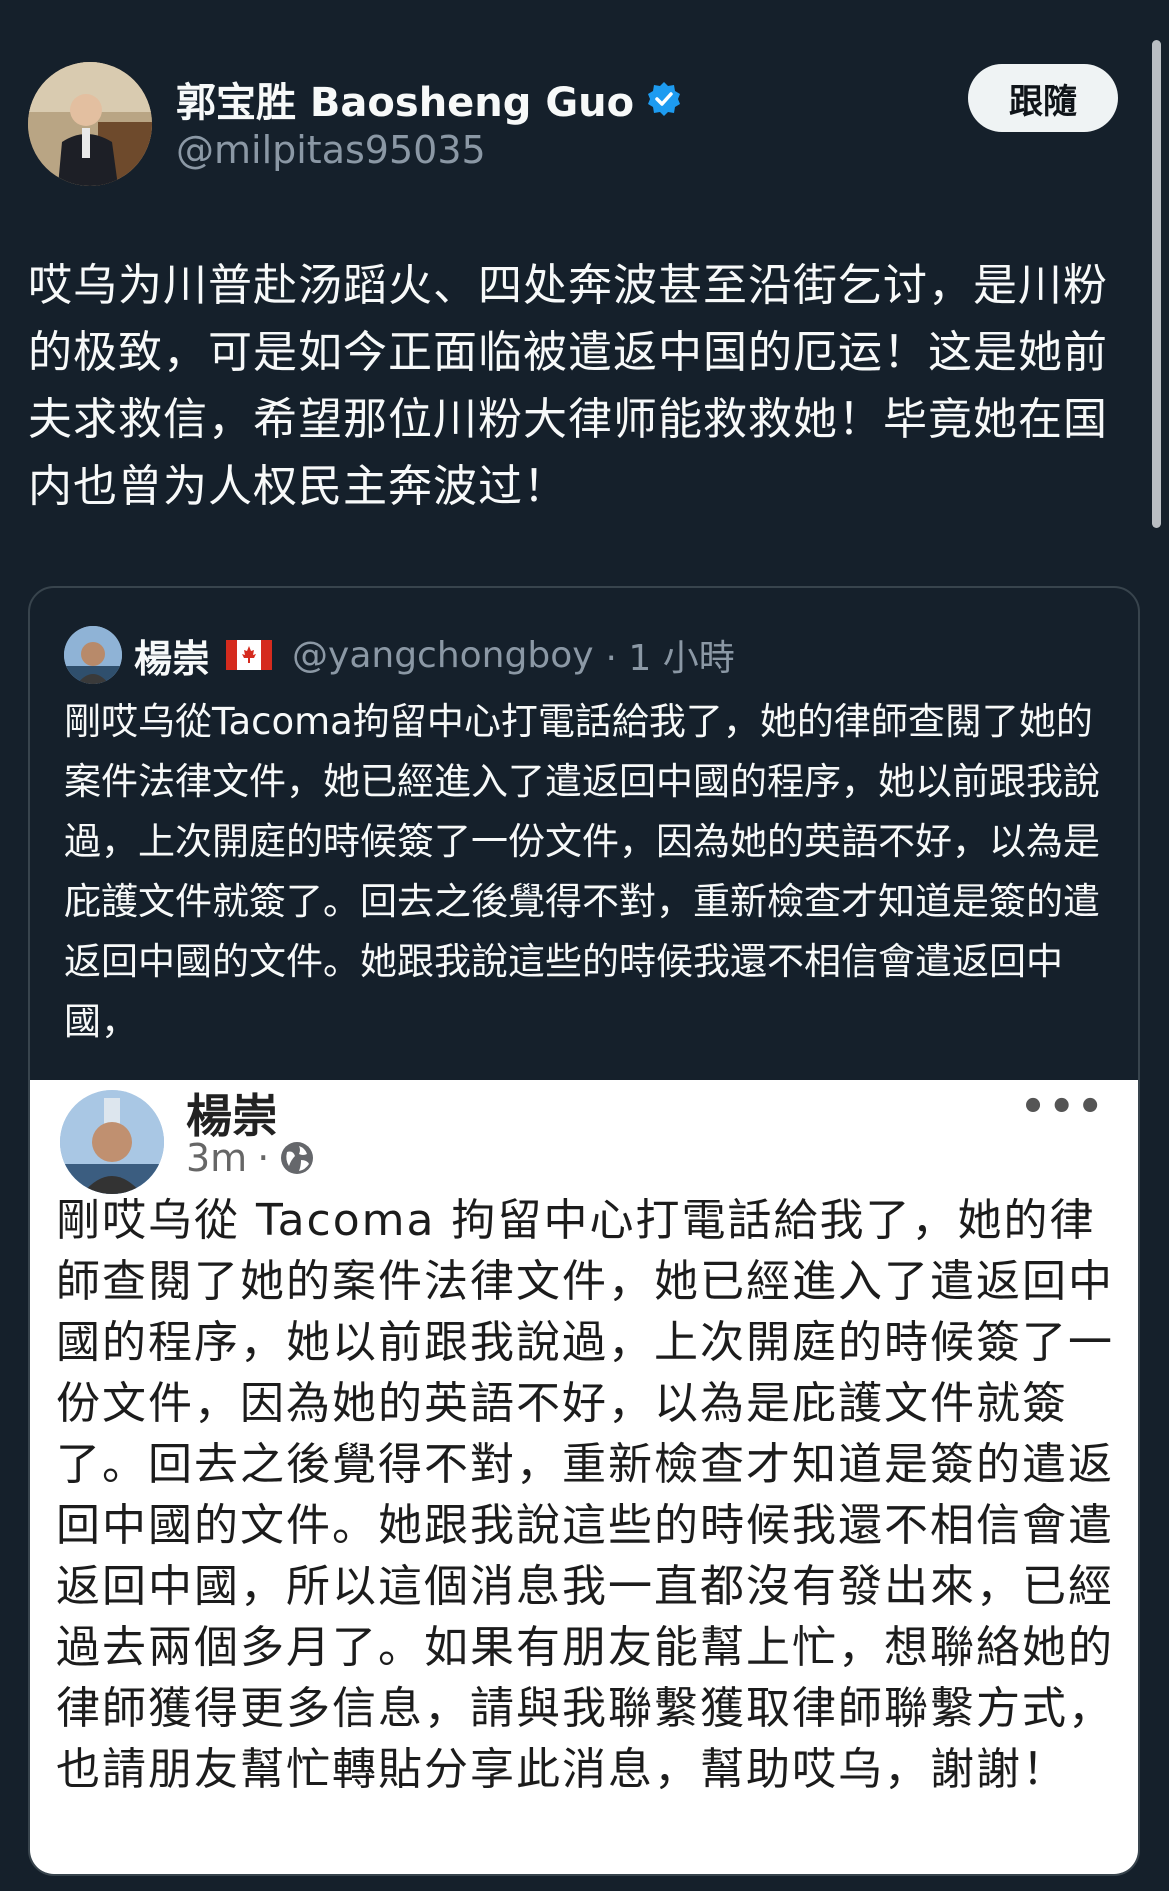  What do you see at coordinates (443, 655) in the screenshot?
I see `quoted-author-handle: @yangchongboy` at bounding box center [443, 655].